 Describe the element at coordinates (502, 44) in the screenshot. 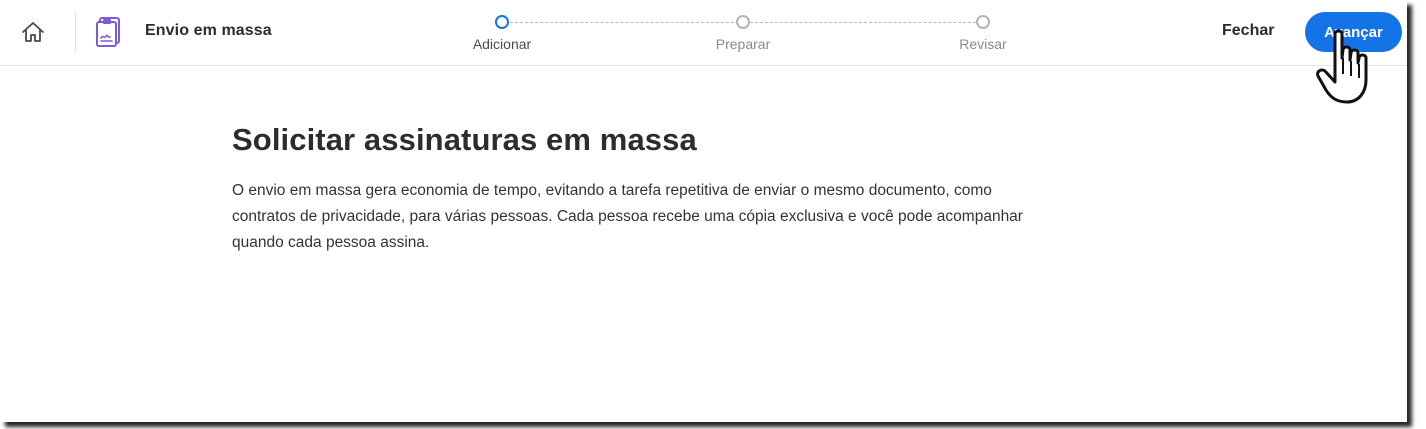

I see `step-label: Adicionar` at that location.